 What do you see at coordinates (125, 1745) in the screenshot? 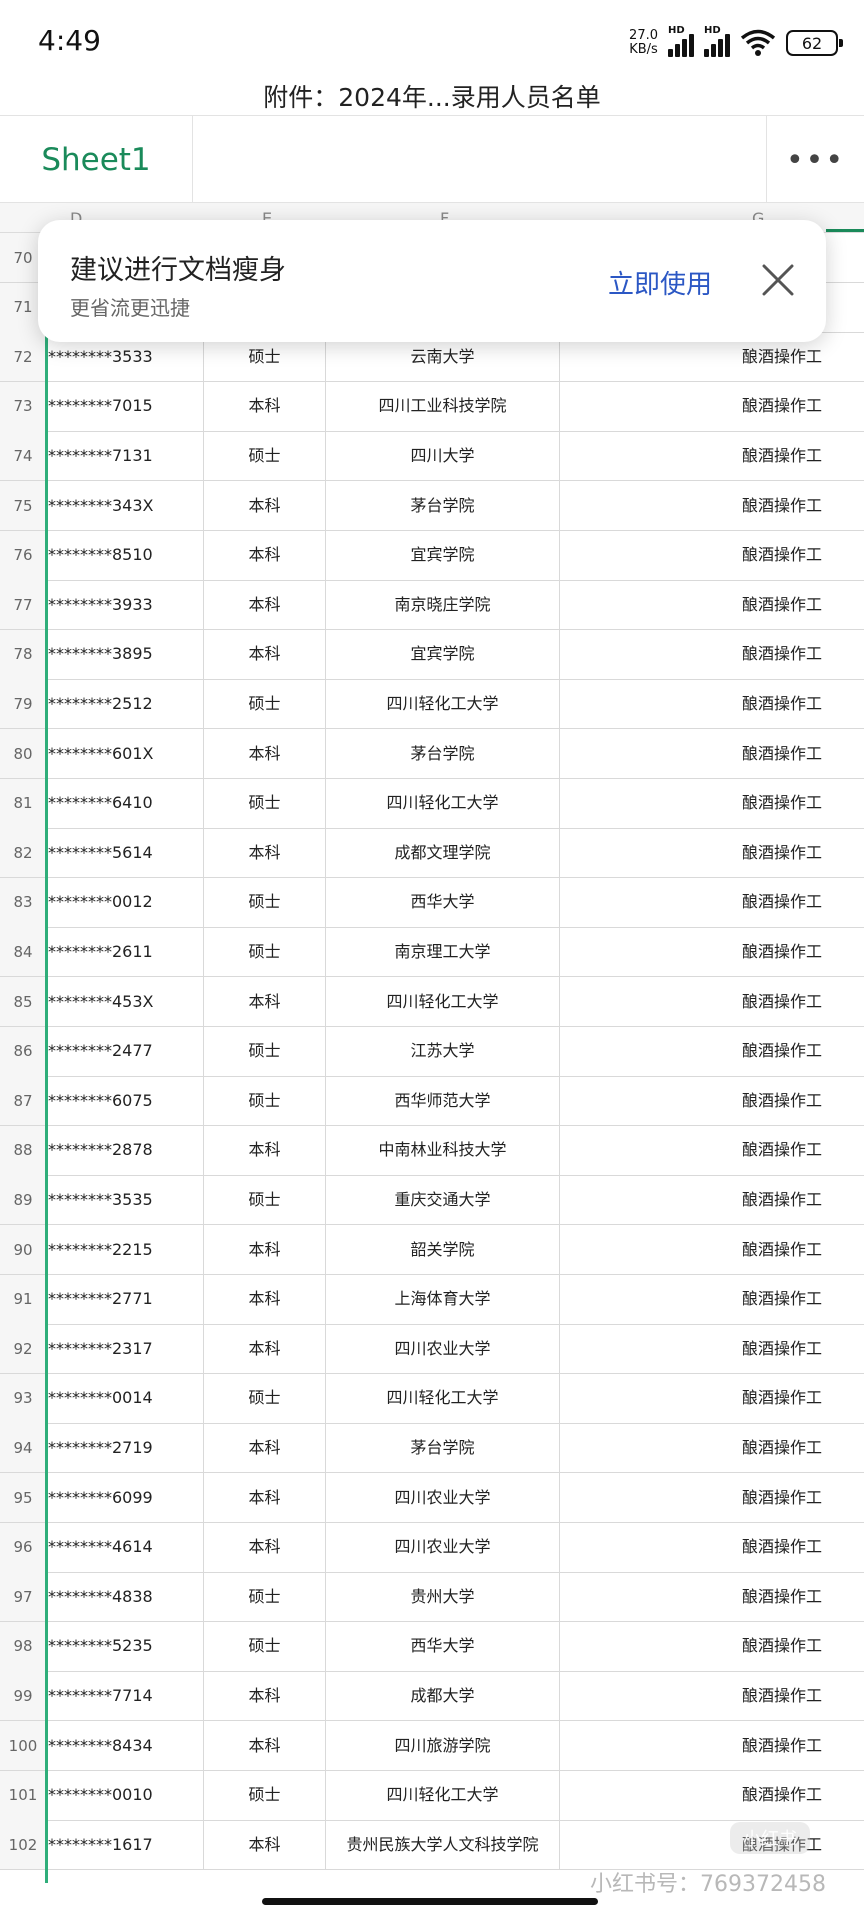
I see `id-cell: ********8434` at bounding box center [125, 1745].